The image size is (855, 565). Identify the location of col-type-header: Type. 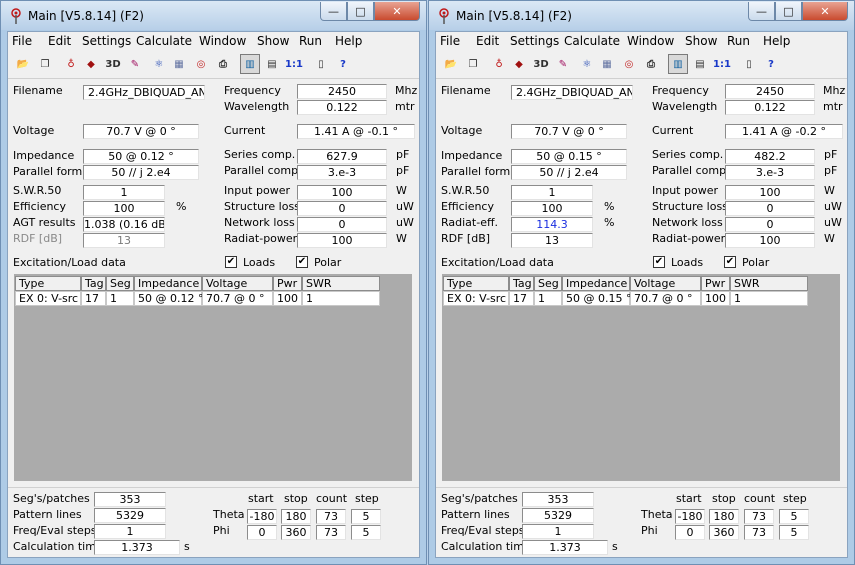
(48, 283).